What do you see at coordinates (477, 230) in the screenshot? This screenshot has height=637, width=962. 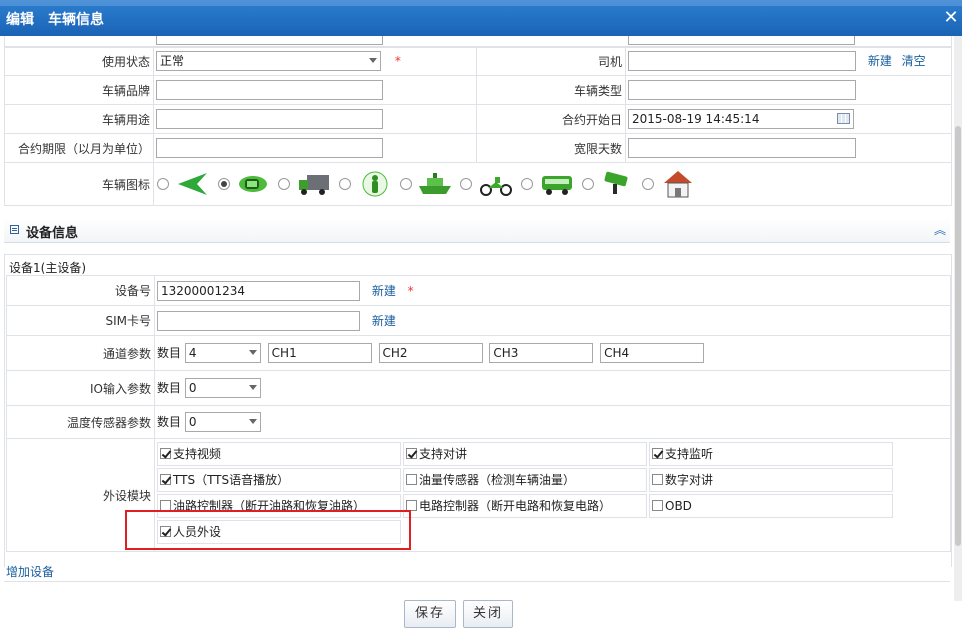 I see `device-section-header: 设备信息 ︽` at bounding box center [477, 230].